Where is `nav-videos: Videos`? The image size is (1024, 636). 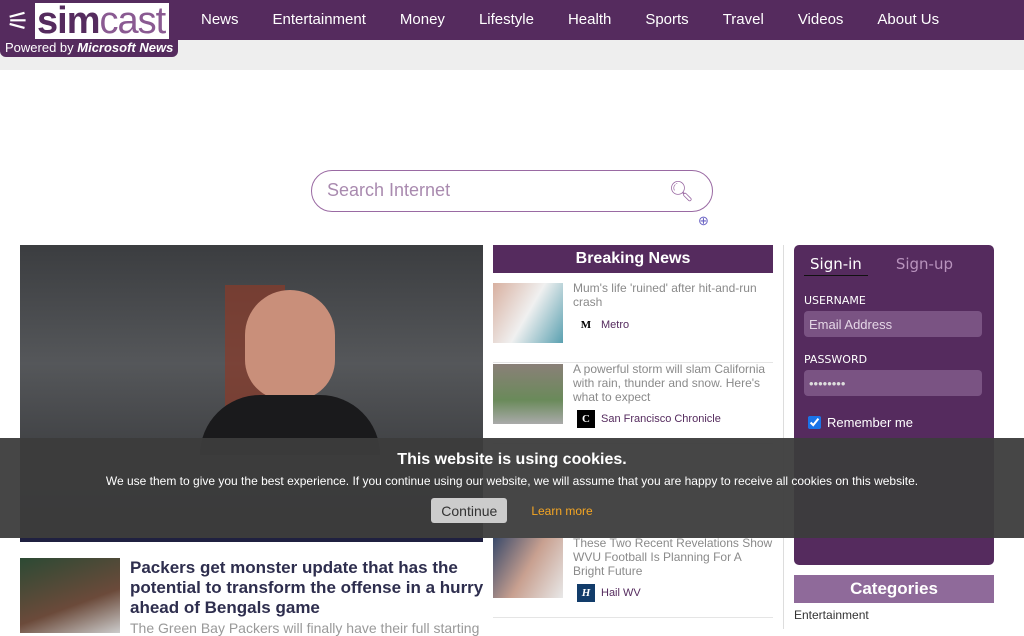 nav-videos: Videos is located at coordinates (821, 20).